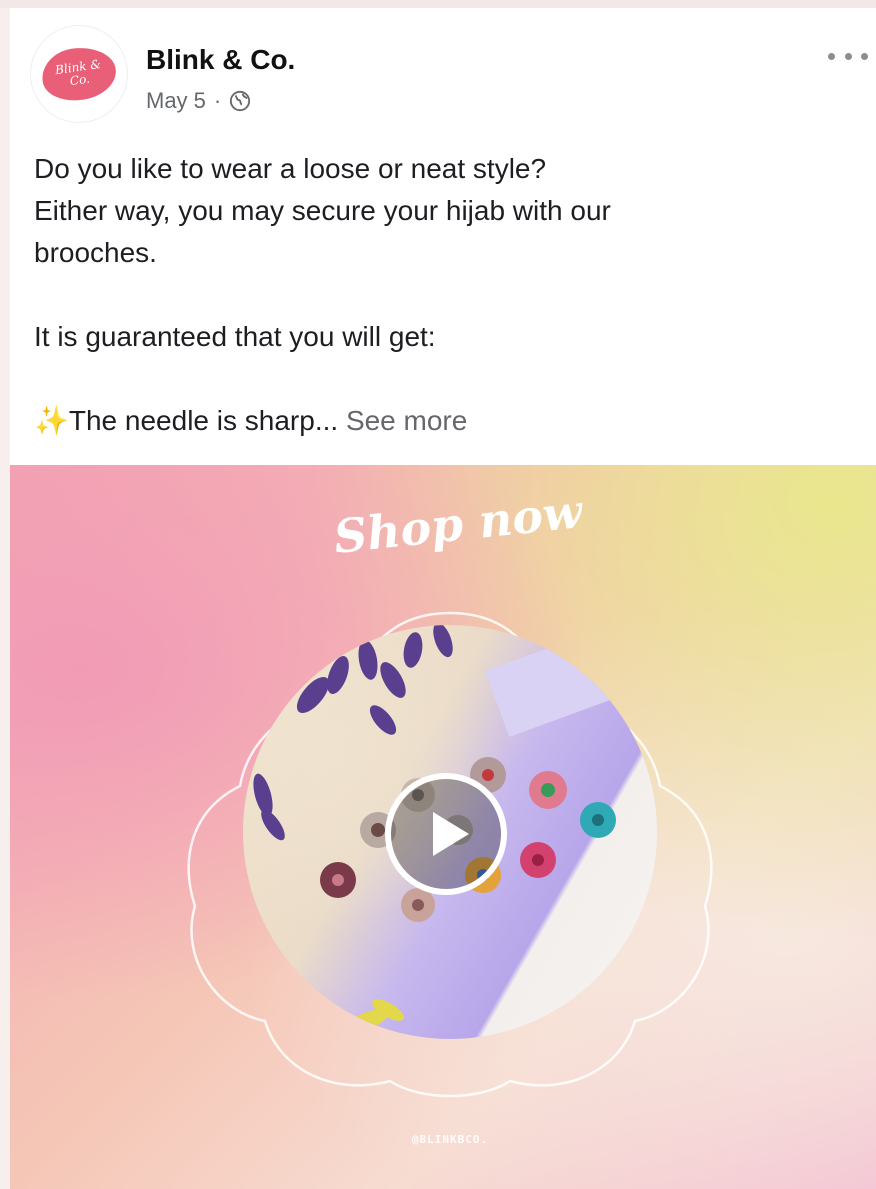  I want to click on shop-now-title: Shop now, so click(458, 524).